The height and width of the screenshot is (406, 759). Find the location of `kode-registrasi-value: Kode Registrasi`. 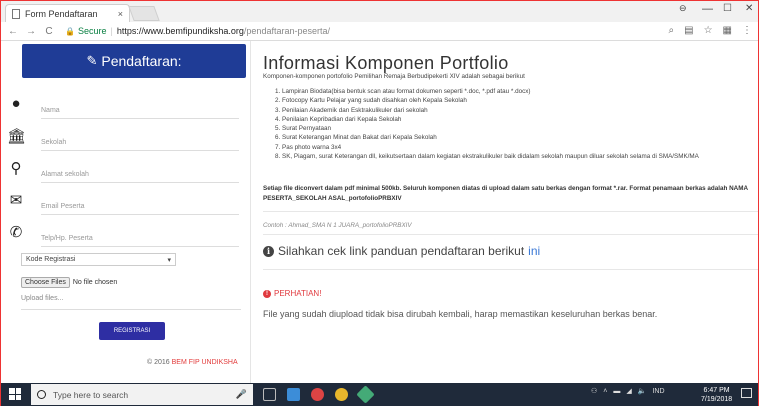

kode-registrasi-value: Kode Registrasi is located at coordinates (51, 259).